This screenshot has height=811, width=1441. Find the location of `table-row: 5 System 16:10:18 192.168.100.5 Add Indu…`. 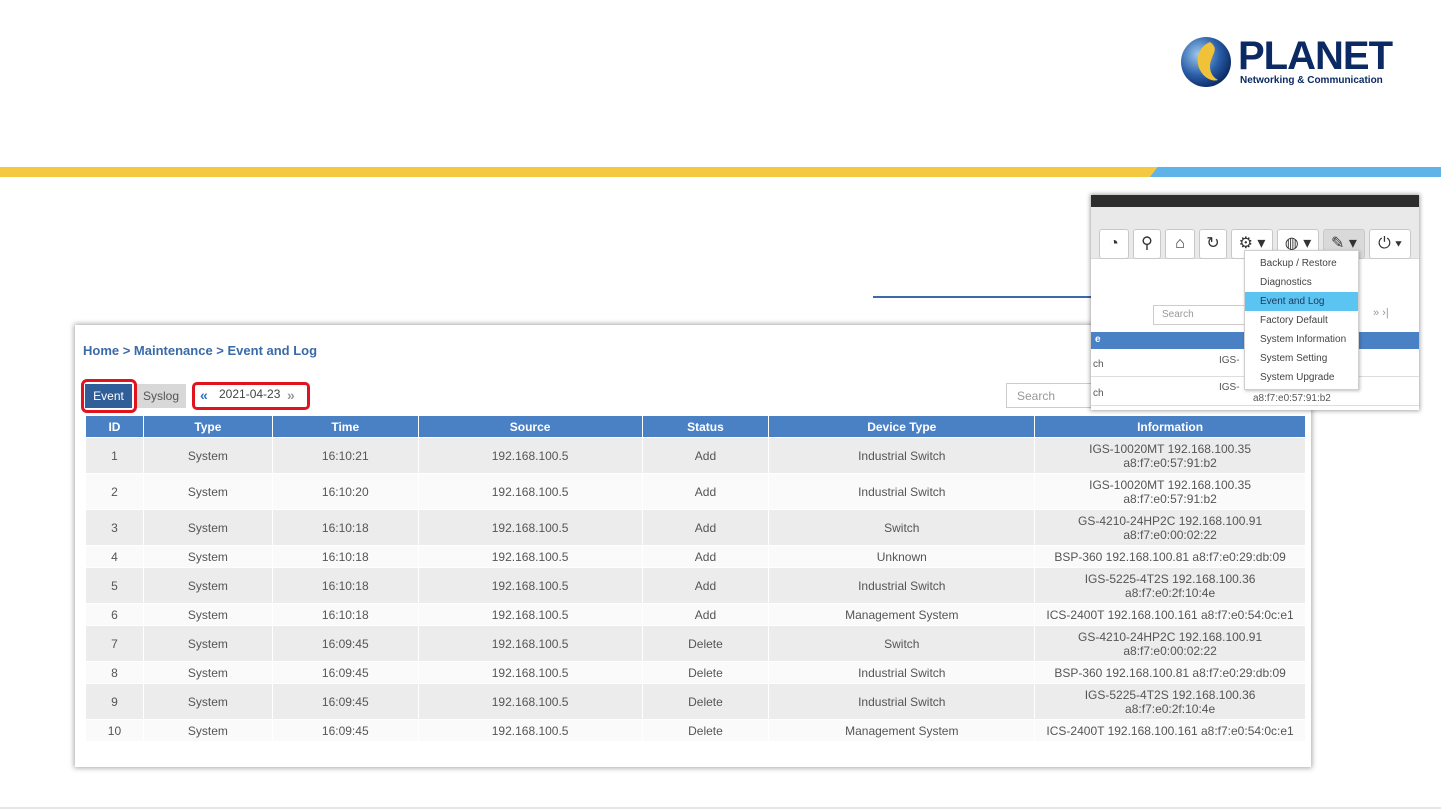

table-row: 5 System 16:10:18 192.168.100.5 Add Indu… is located at coordinates (695, 585).